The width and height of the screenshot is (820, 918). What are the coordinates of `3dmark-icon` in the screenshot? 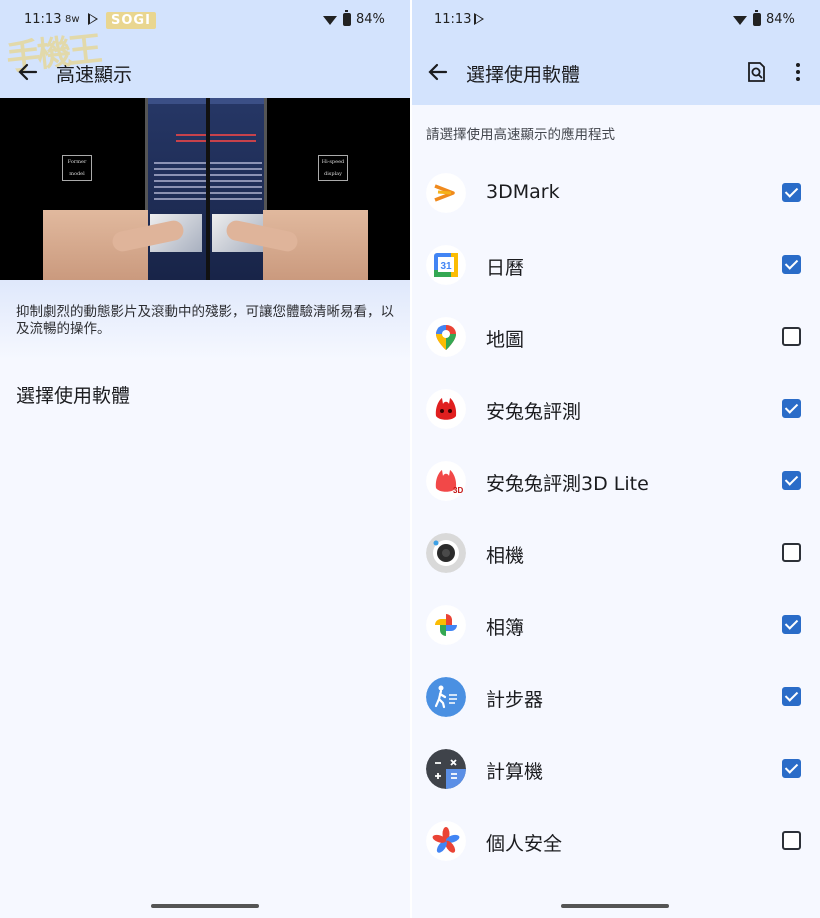 It's located at (446, 193).